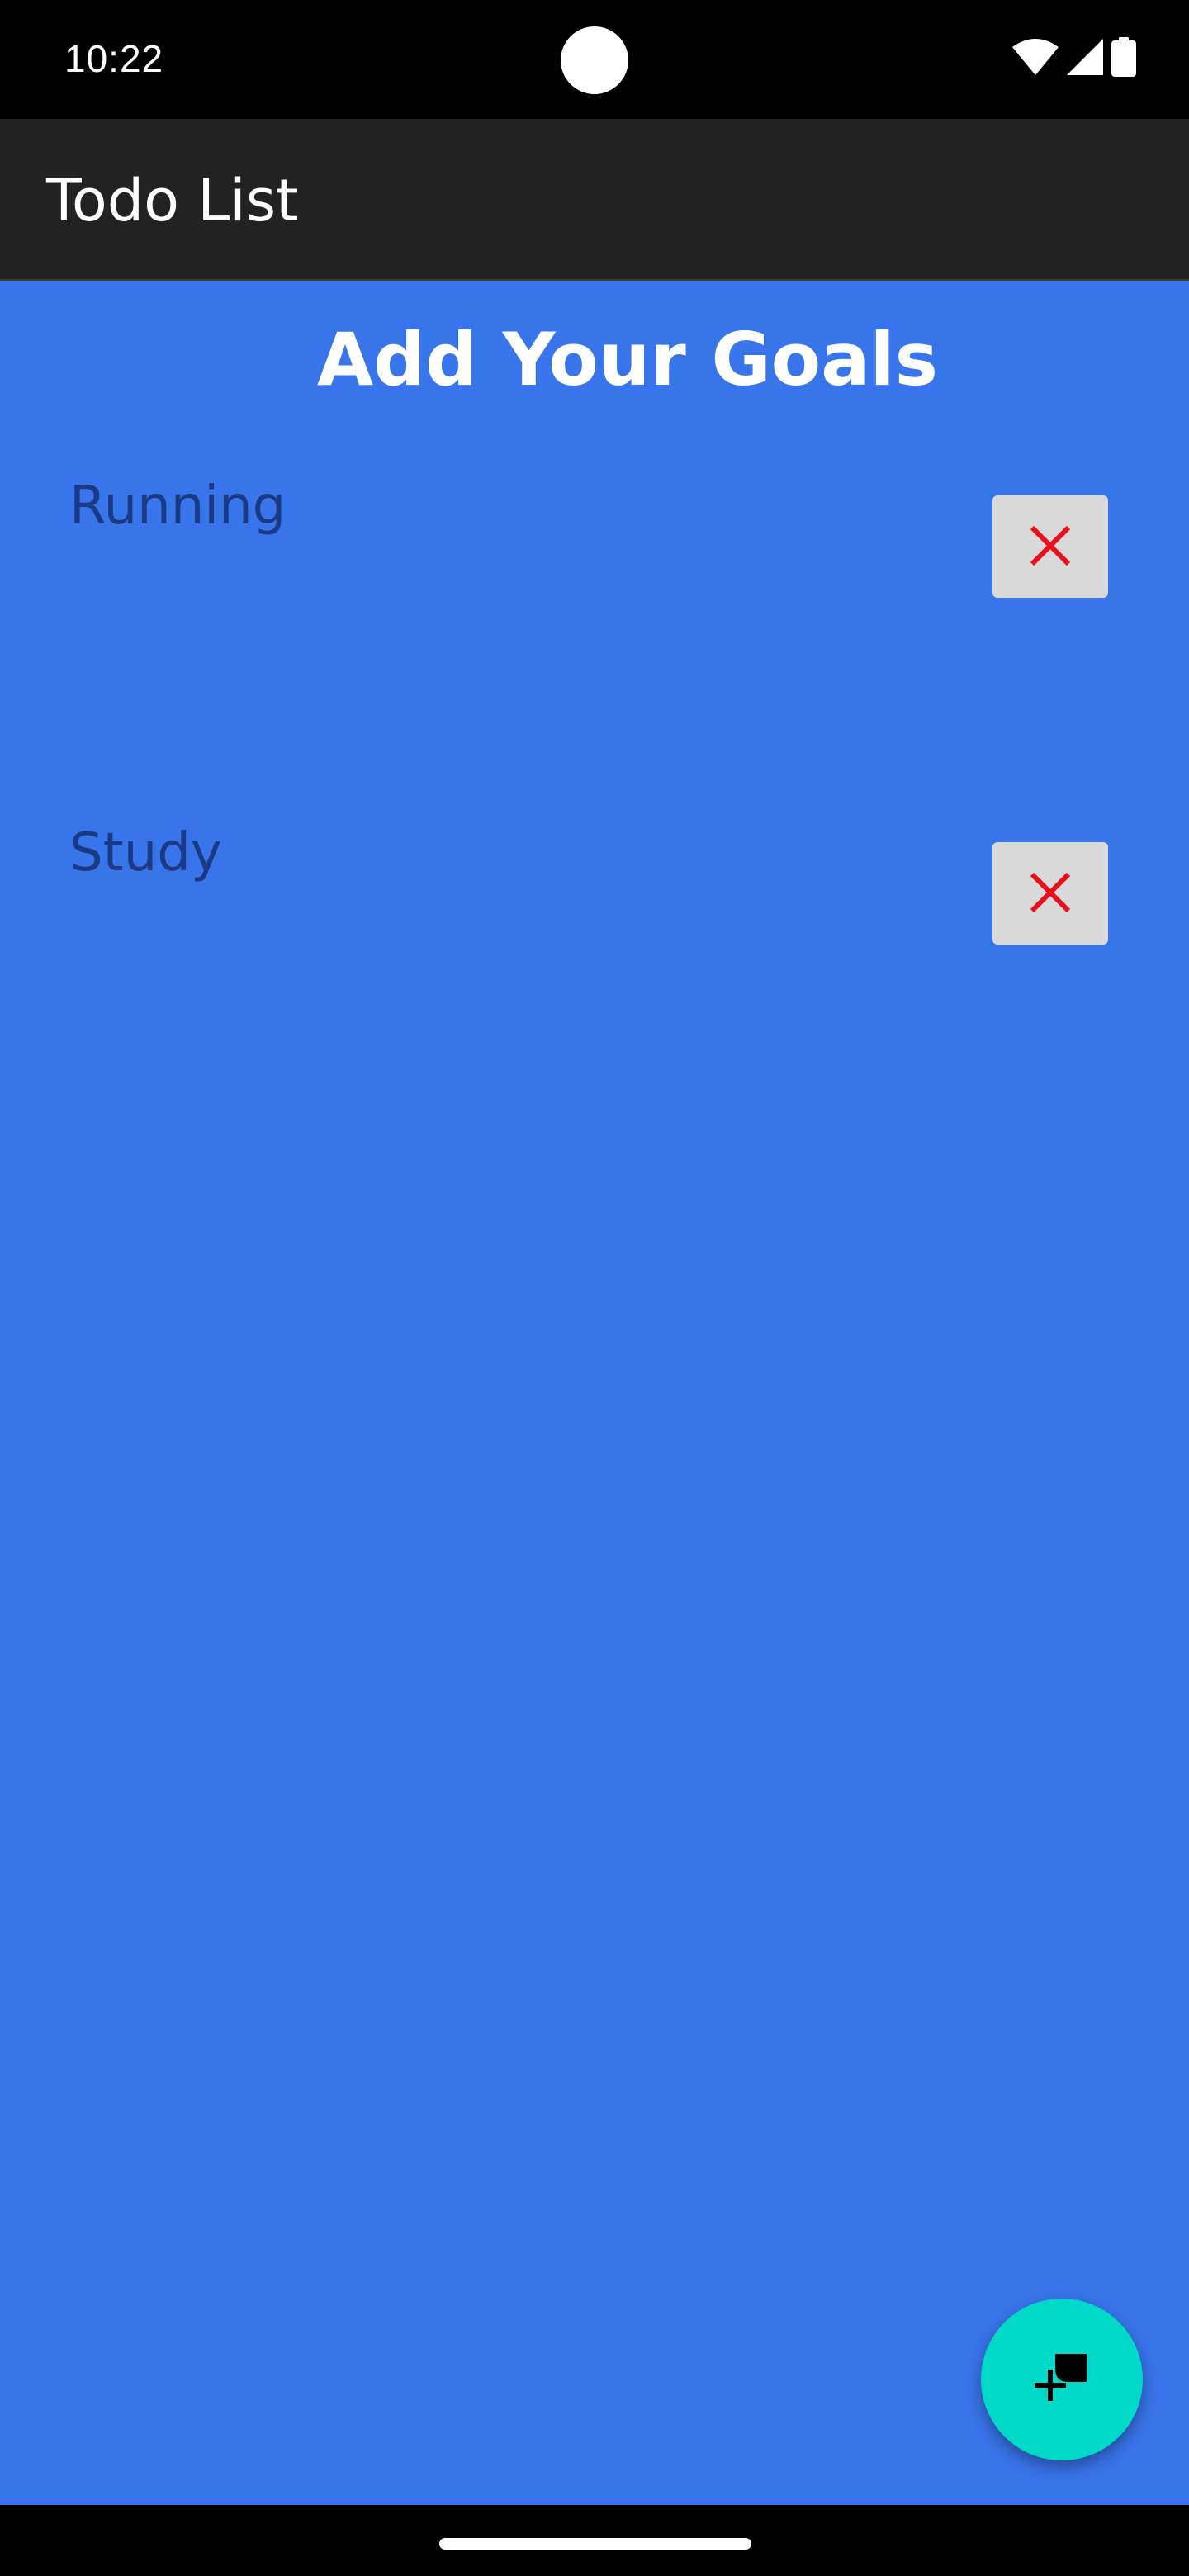 The image size is (1189, 2576). I want to click on page-heading: Add Your Goals, so click(627, 359).